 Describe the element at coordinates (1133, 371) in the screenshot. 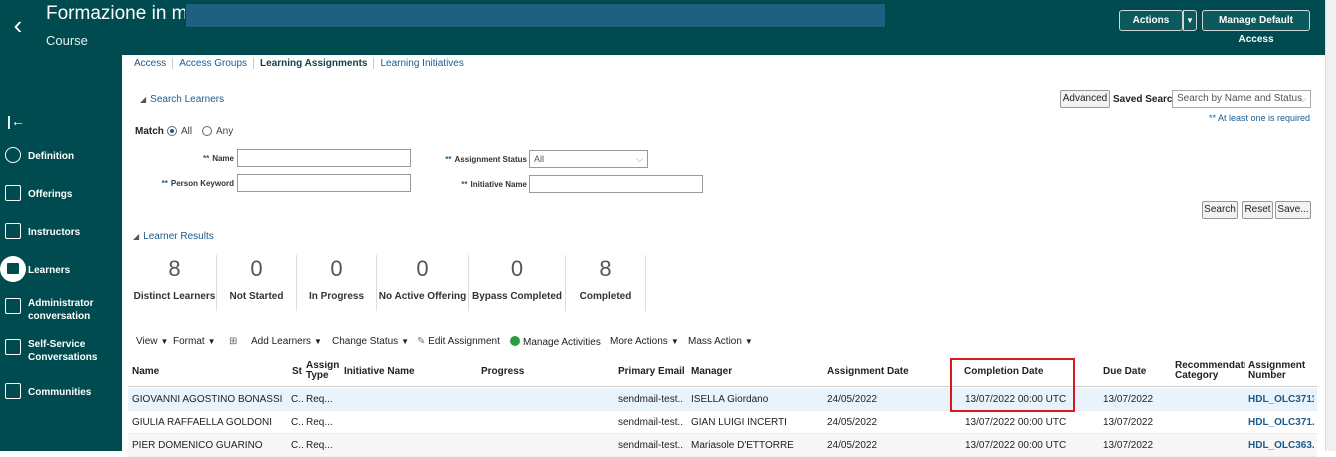

I see `col-due-date: Due Date` at that location.